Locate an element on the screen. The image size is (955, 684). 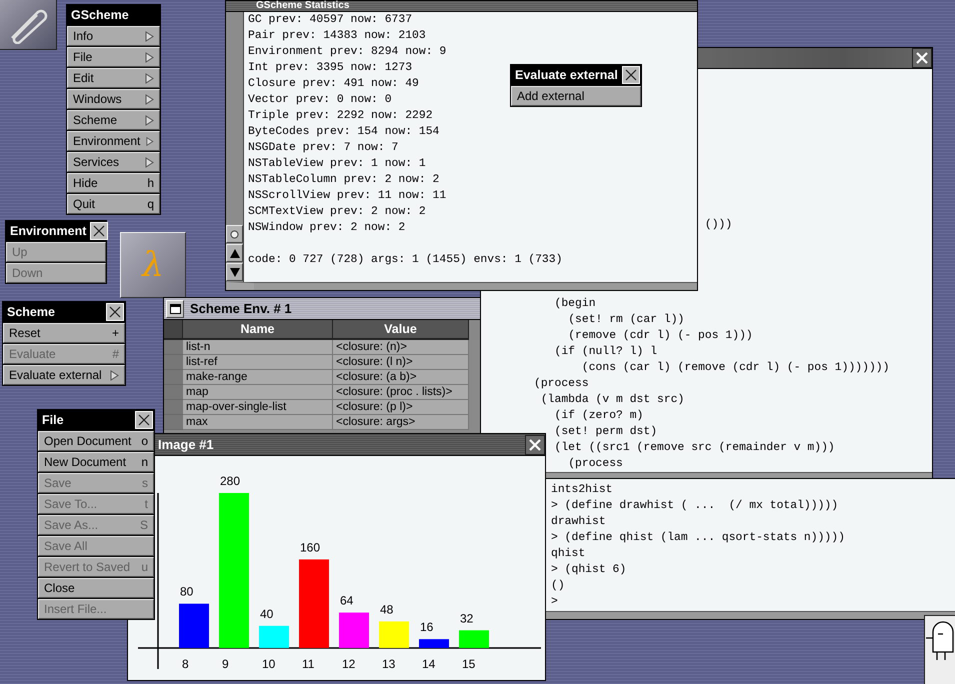
menu-item: Hide h is located at coordinates (113, 183).